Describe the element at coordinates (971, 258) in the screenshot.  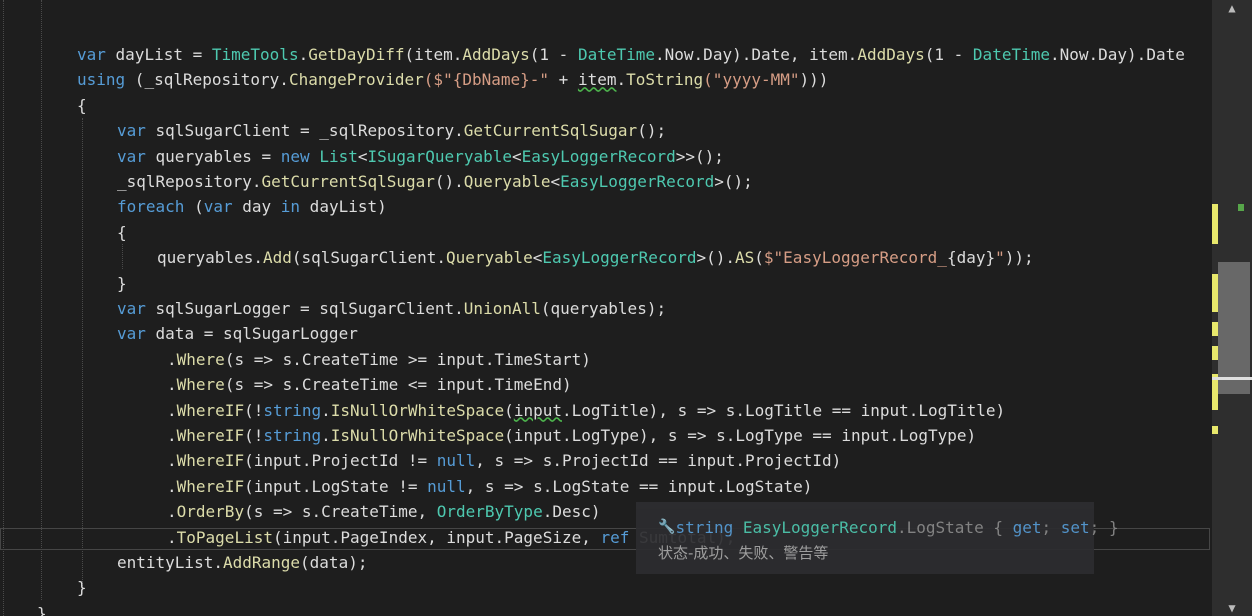
I see `code-token: {day}` at that location.